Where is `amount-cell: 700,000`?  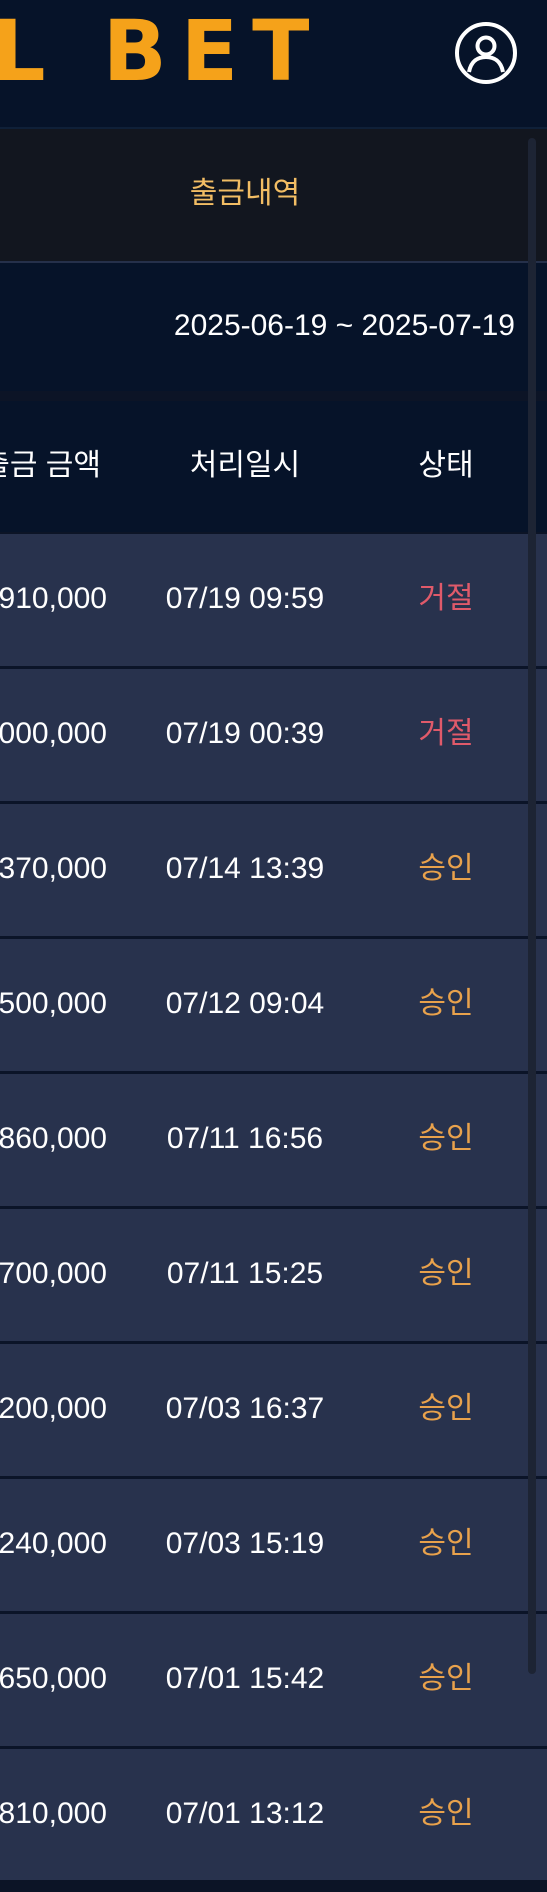 amount-cell: 700,000 is located at coordinates (53, 1273).